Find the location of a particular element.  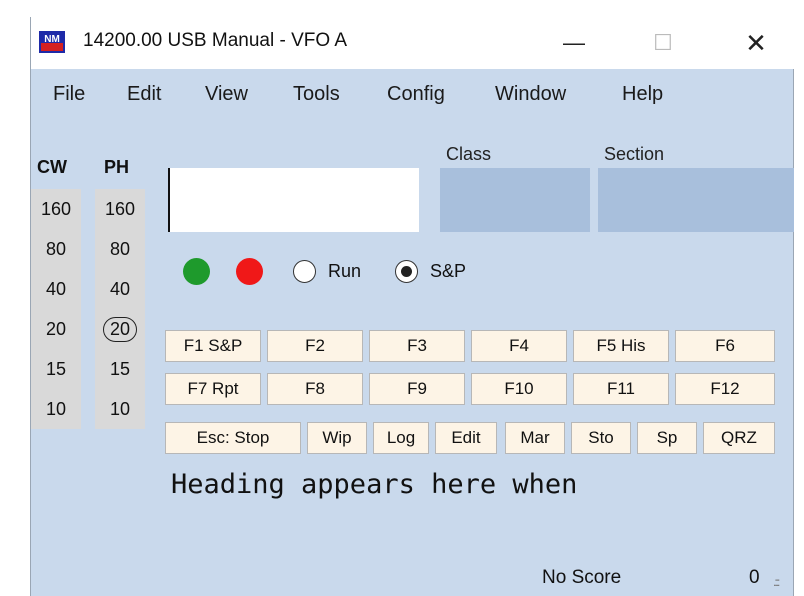

n1mm-app-icon: NM is located at coordinates (52, 42).